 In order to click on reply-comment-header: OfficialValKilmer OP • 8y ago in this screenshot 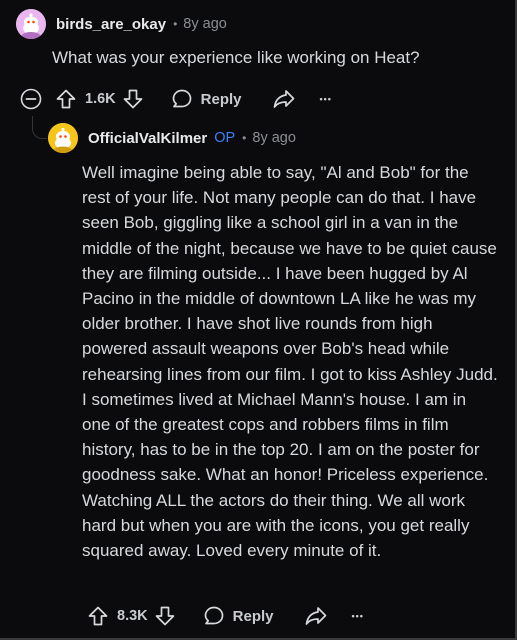, I will do `click(172, 138)`.